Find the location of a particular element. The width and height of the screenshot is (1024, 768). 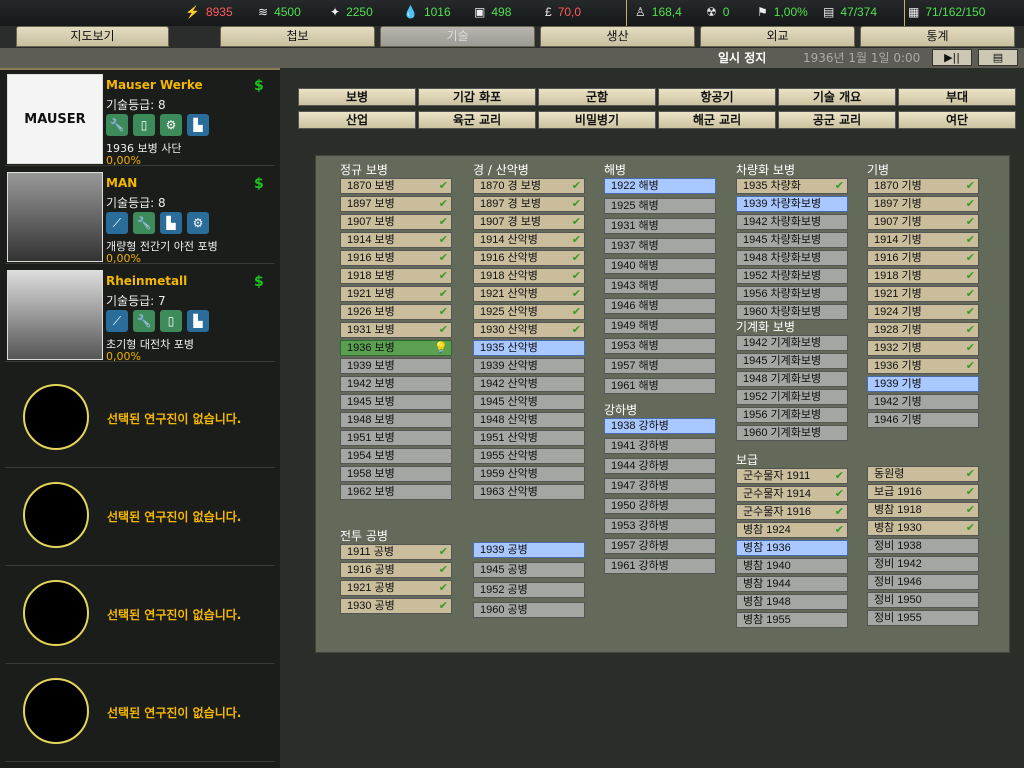

tech-item: 1959 산악병 is located at coordinates (529, 474).